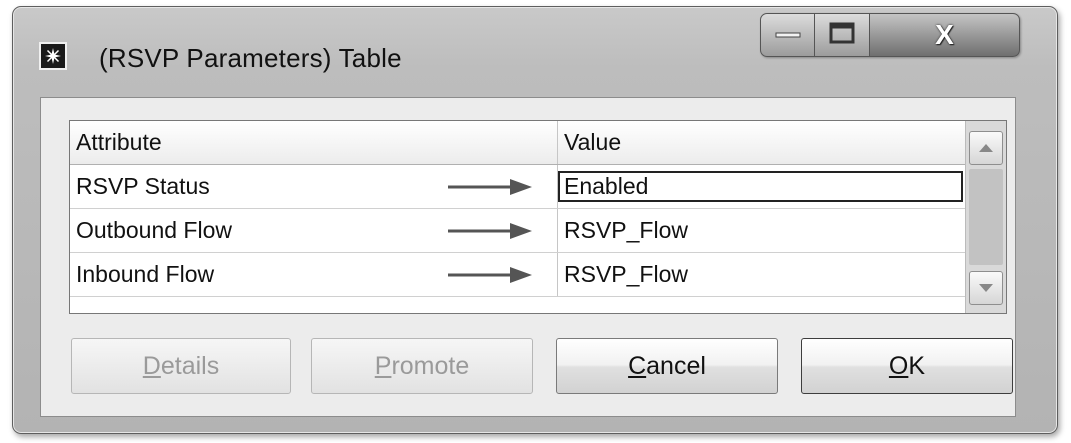 The image size is (1071, 443). What do you see at coordinates (314, 186) in the screenshot?
I see `attribute-cell: RSVP Status` at bounding box center [314, 186].